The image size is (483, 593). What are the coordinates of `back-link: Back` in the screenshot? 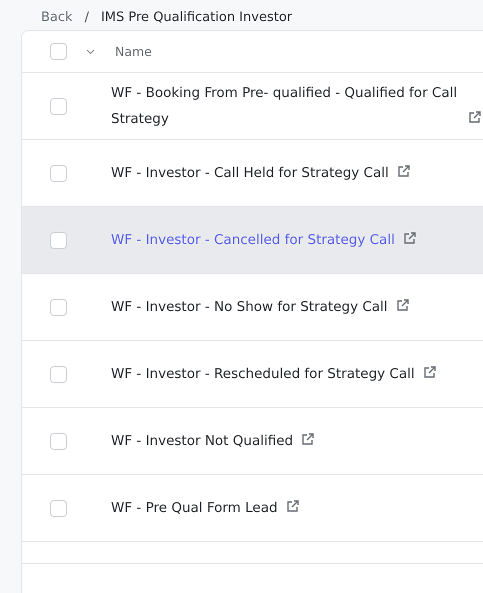 It's located at (57, 17).